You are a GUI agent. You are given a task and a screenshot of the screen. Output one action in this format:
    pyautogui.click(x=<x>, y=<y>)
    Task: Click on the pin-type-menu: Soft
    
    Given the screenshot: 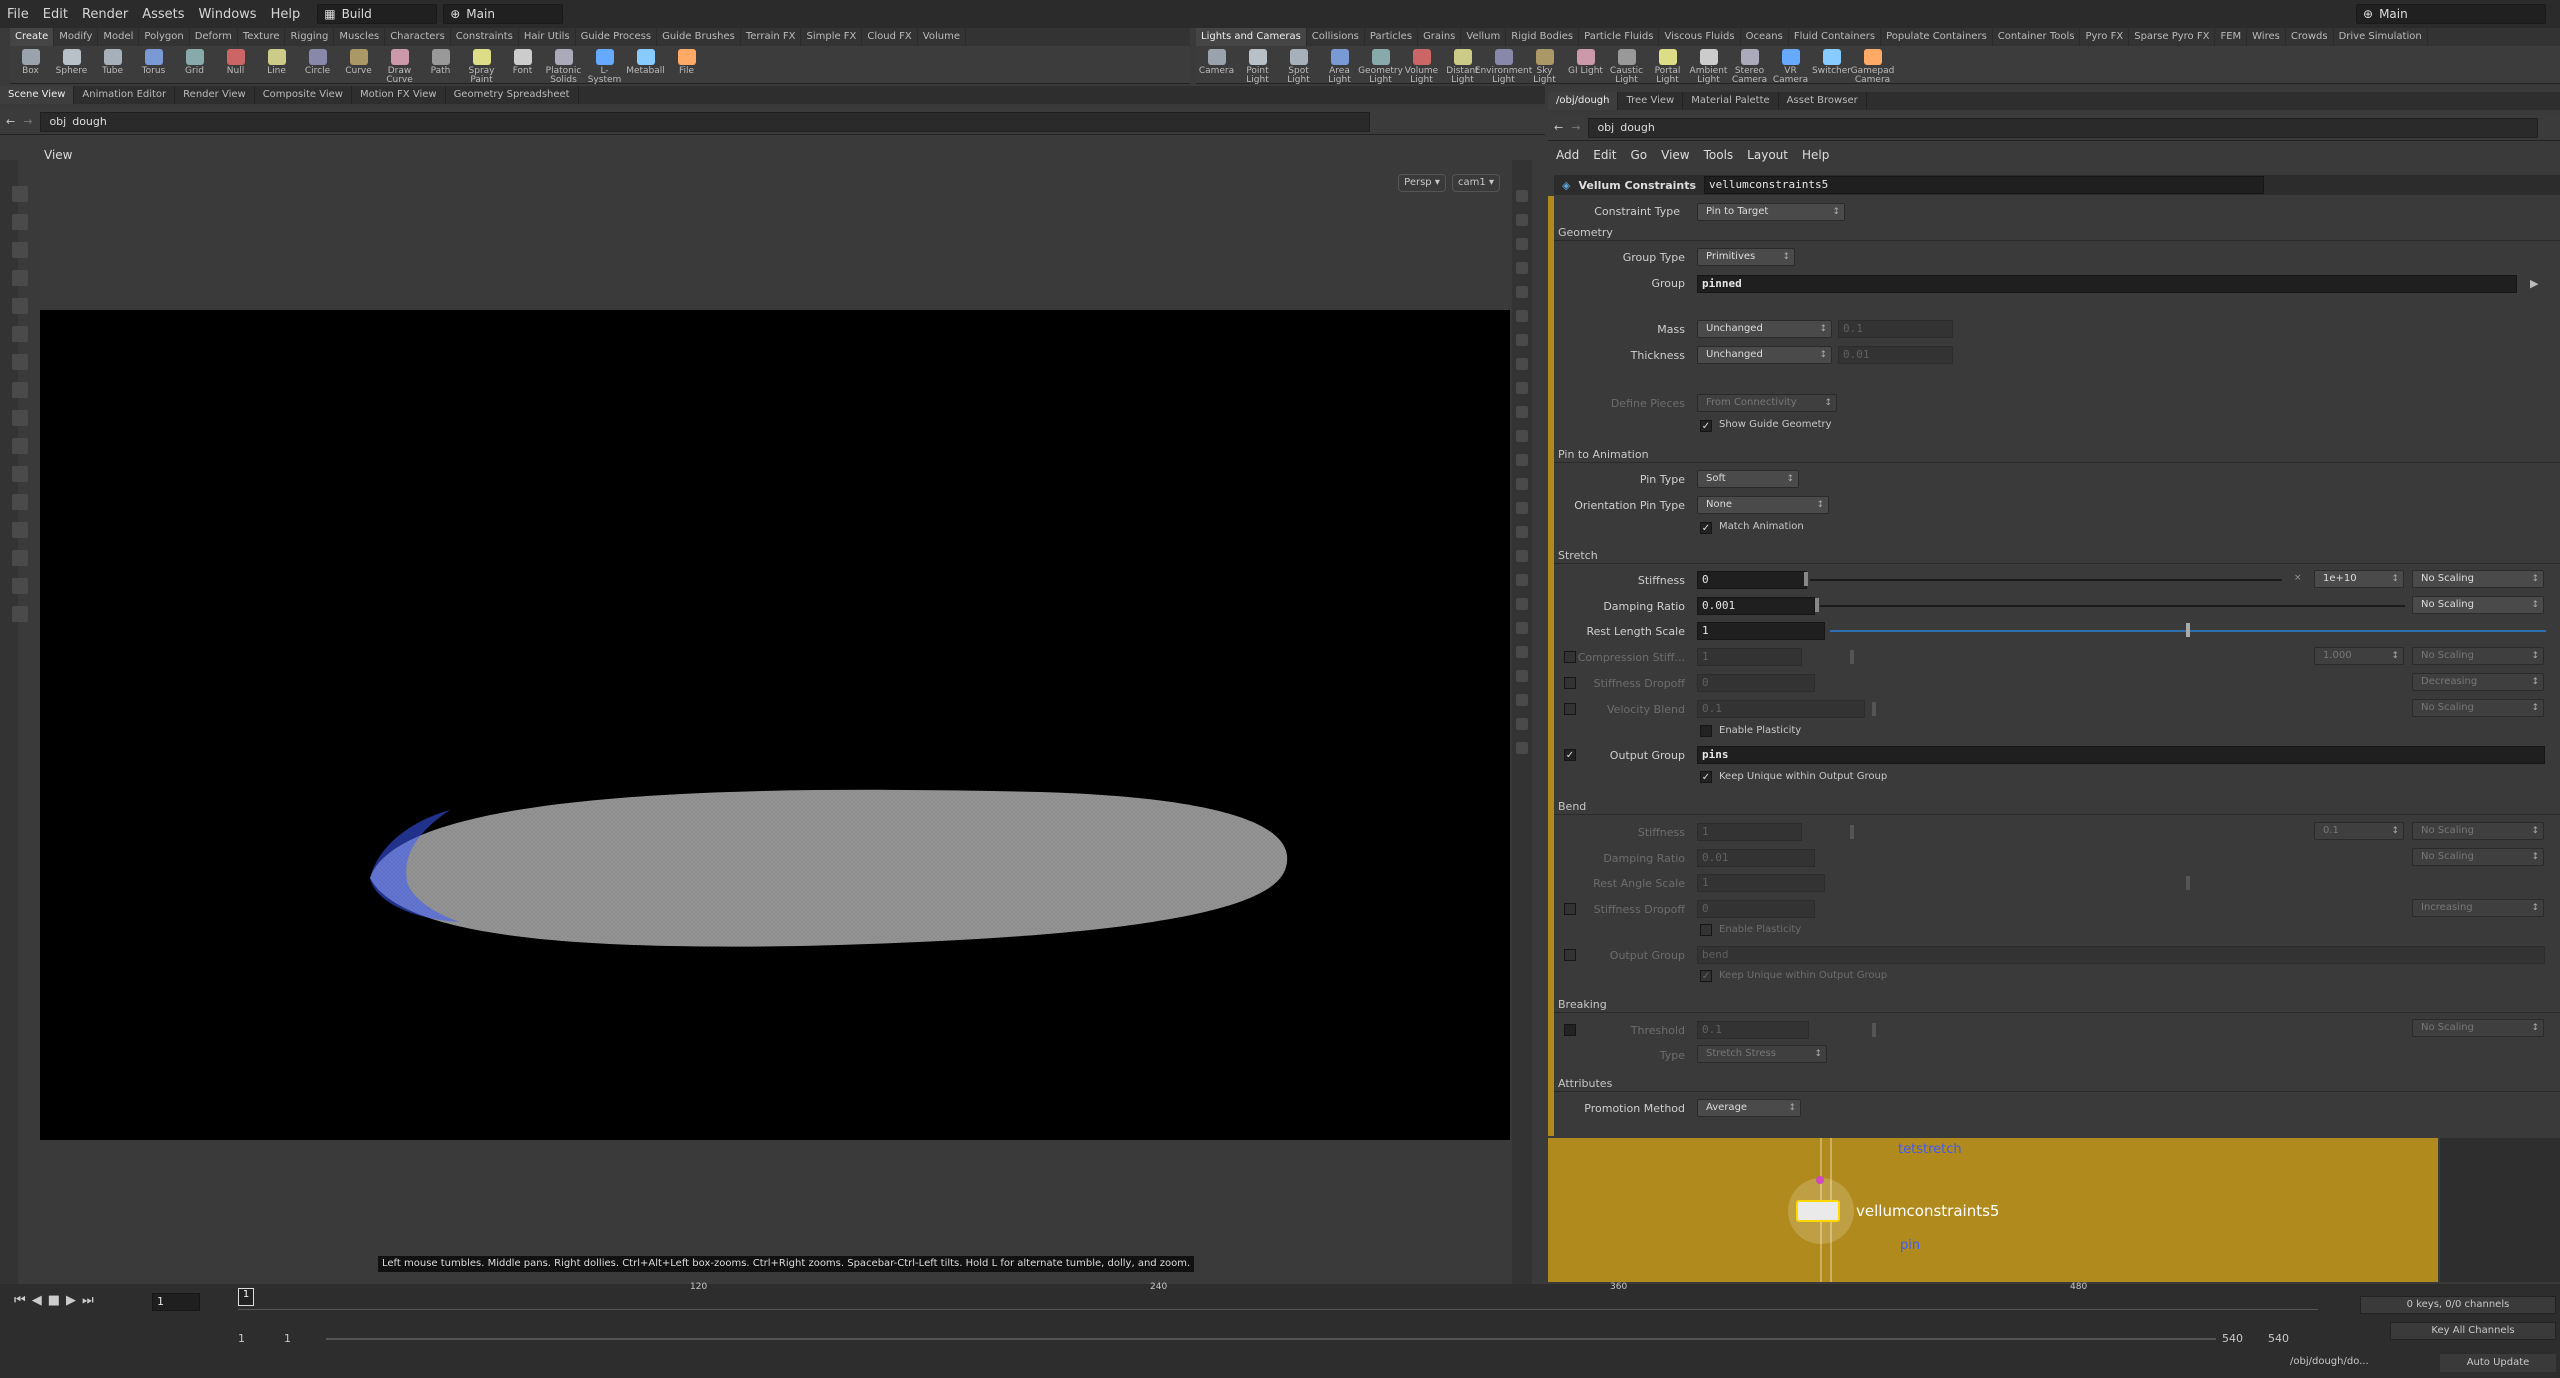 What is the action you would take?
    pyautogui.click(x=1748, y=479)
    